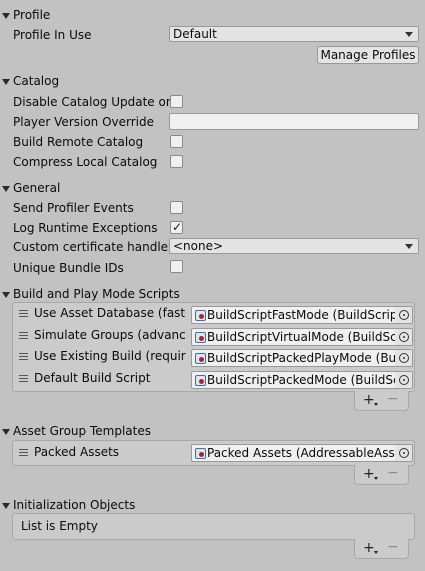  What do you see at coordinates (110, 335) in the screenshot?
I see `build-script-row-label: Simulate Groups (advanced)` at bounding box center [110, 335].